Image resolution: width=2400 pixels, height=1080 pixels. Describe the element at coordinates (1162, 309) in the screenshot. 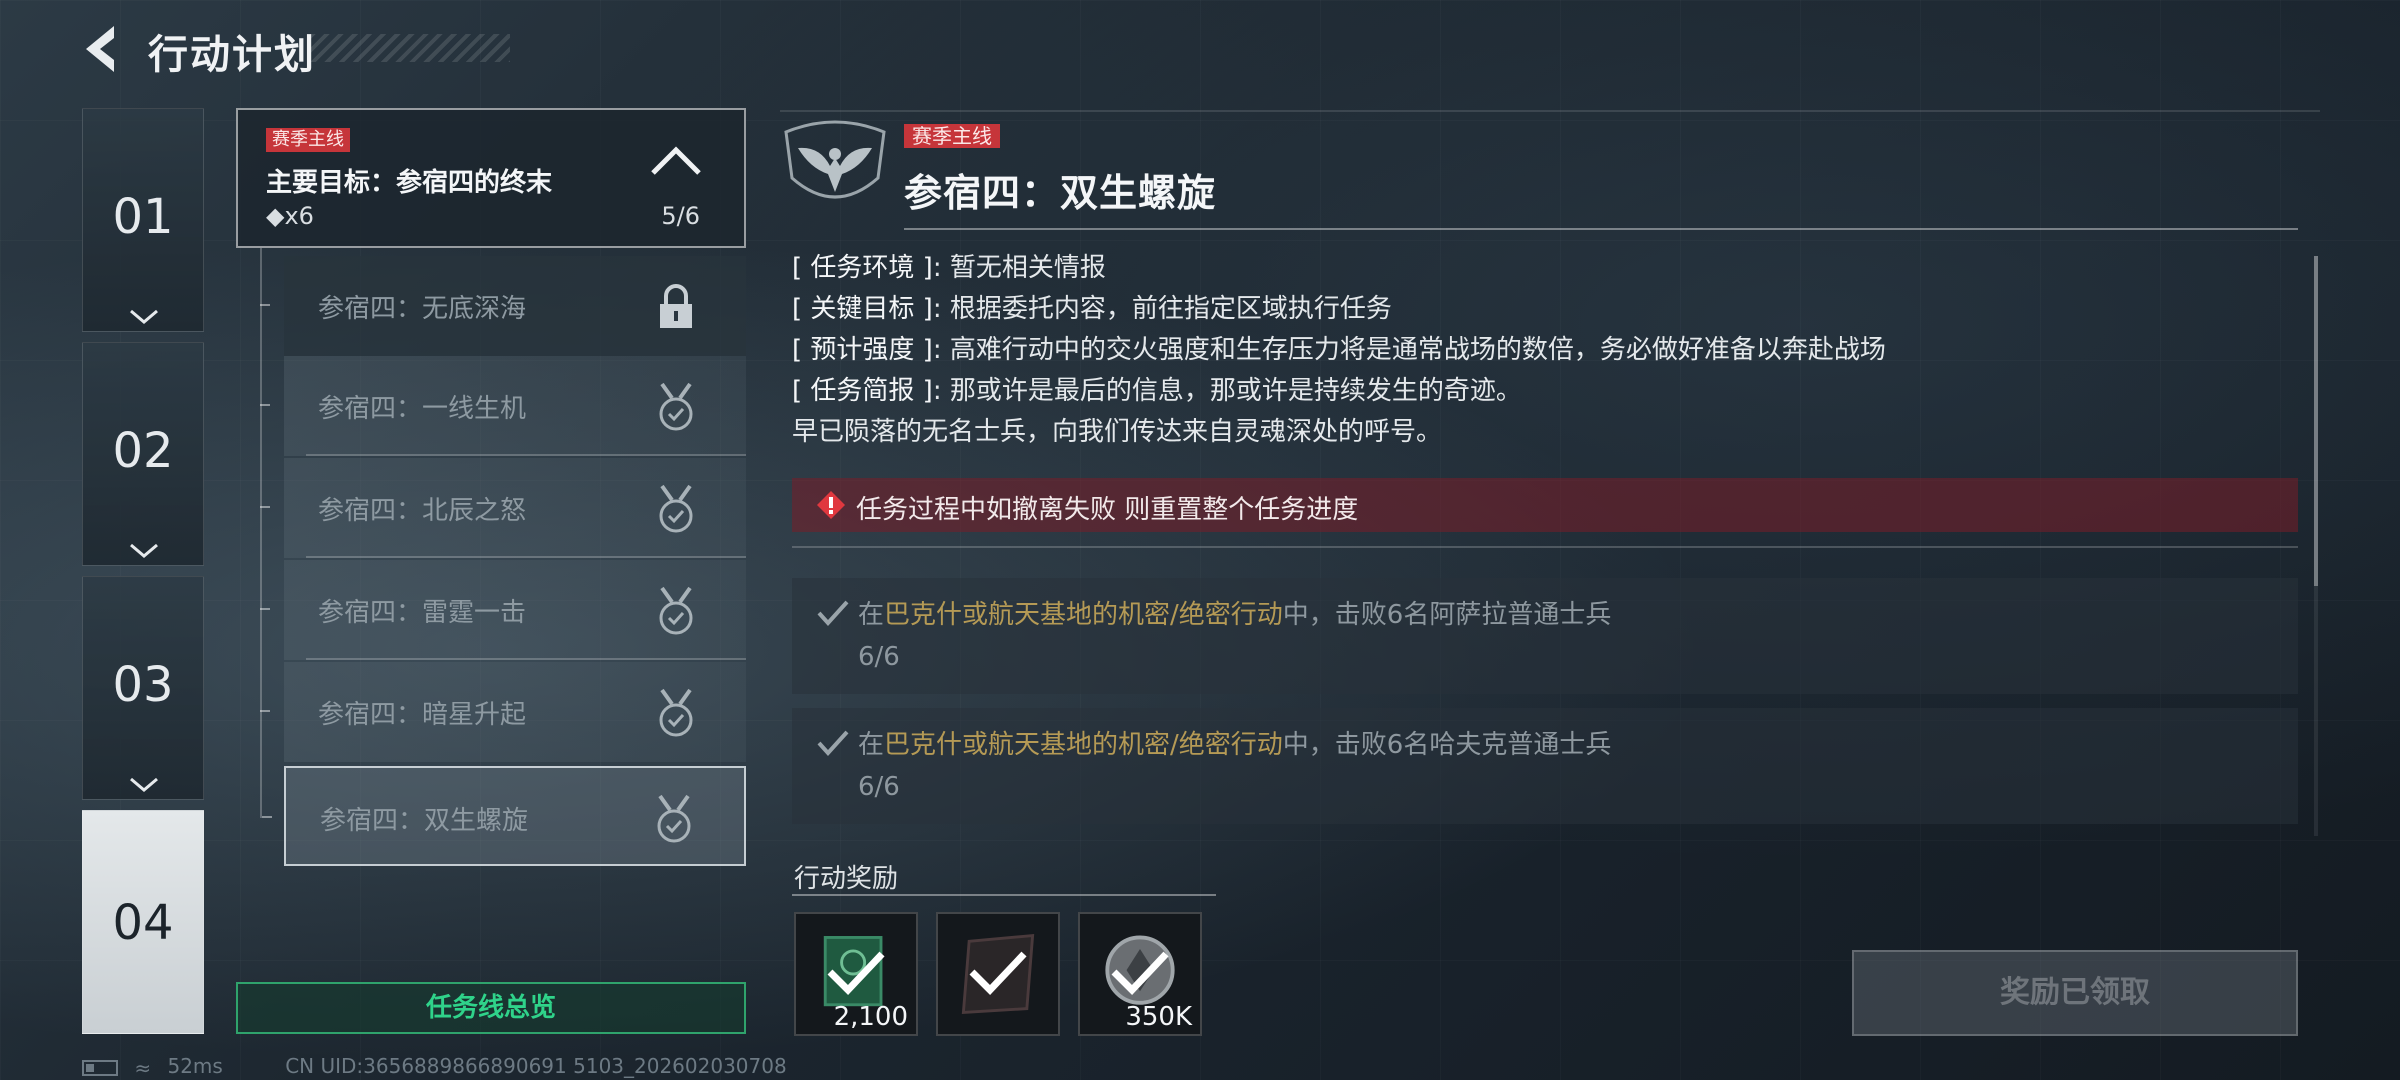

I see `info-value: : 根据委托内容，前往指定区域执行任务` at that location.